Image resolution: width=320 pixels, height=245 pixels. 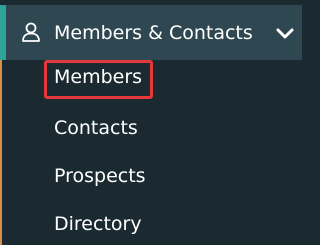 What do you see at coordinates (96, 128) in the screenshot?
I see `sidebar-item-contacts: Contacts` at bounding box center [96, 128].